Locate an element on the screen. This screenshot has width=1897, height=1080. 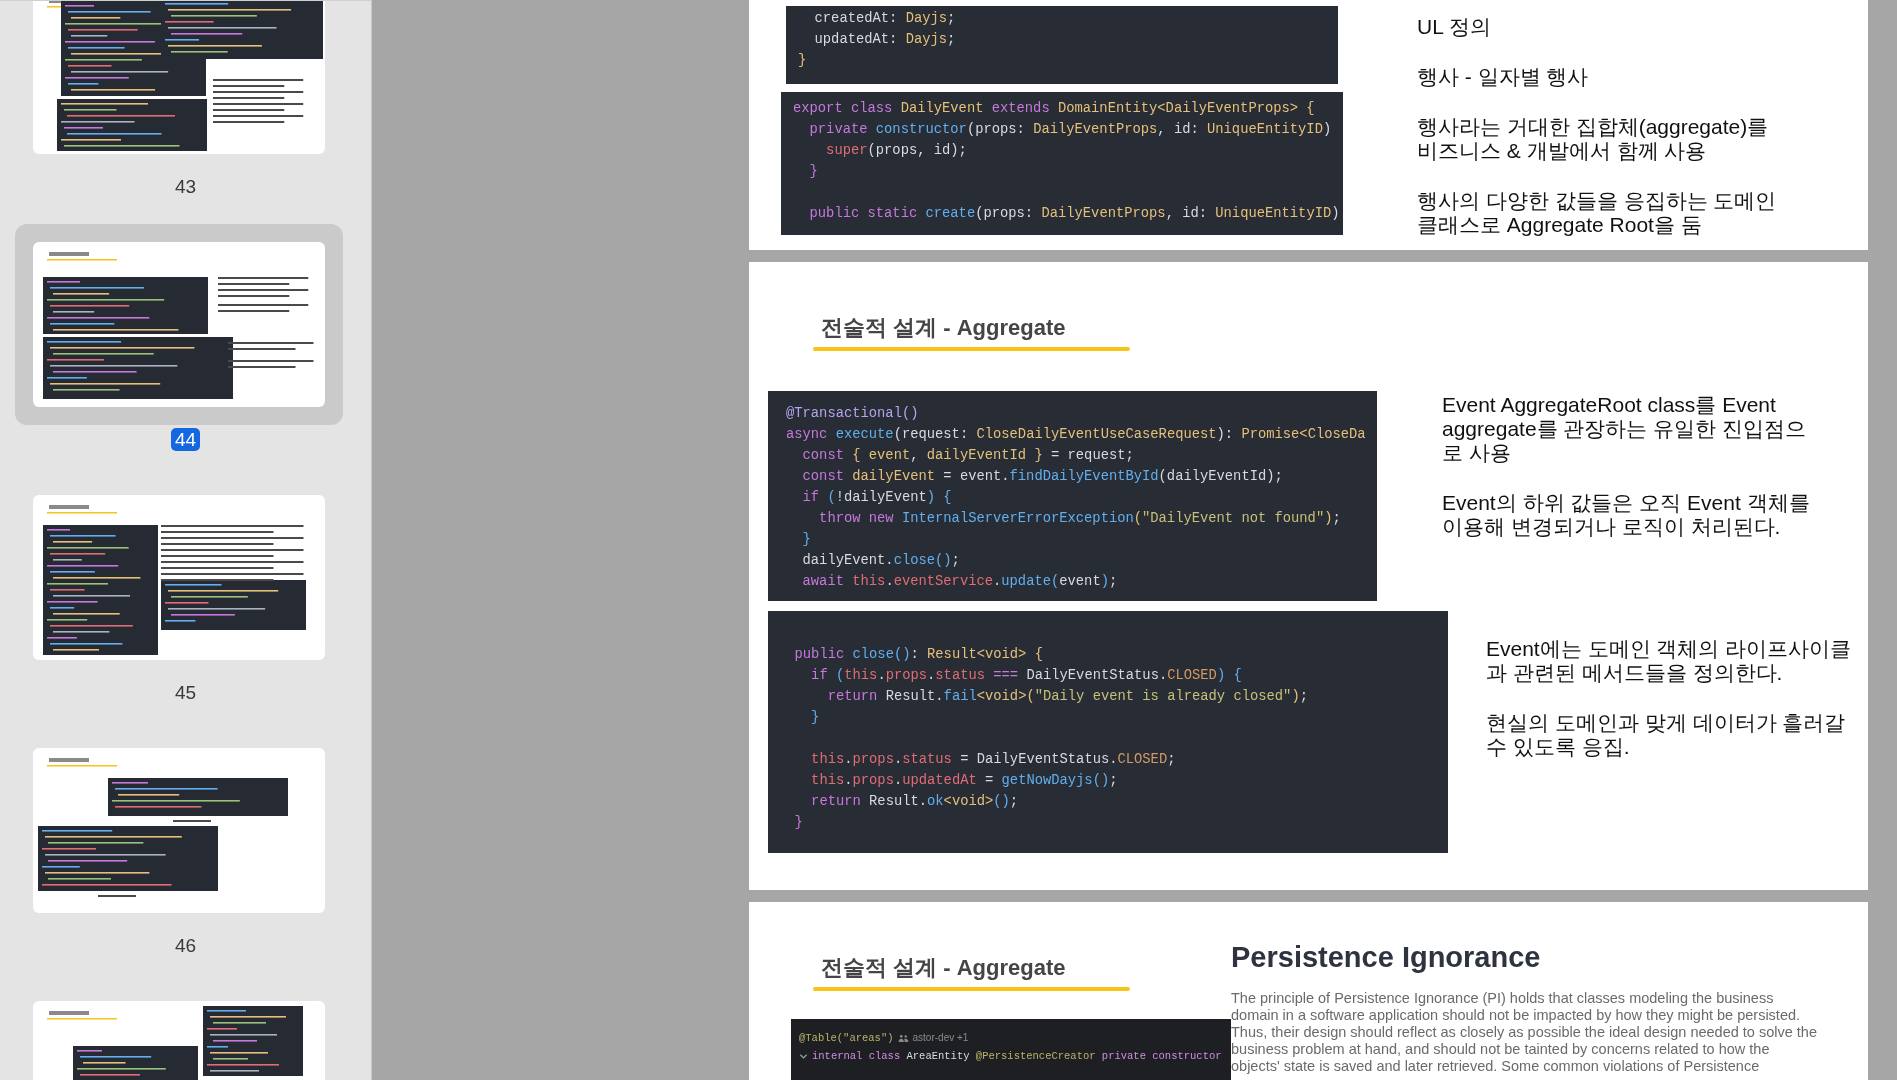
page-number: 46 is located at coordinates (185, 945).